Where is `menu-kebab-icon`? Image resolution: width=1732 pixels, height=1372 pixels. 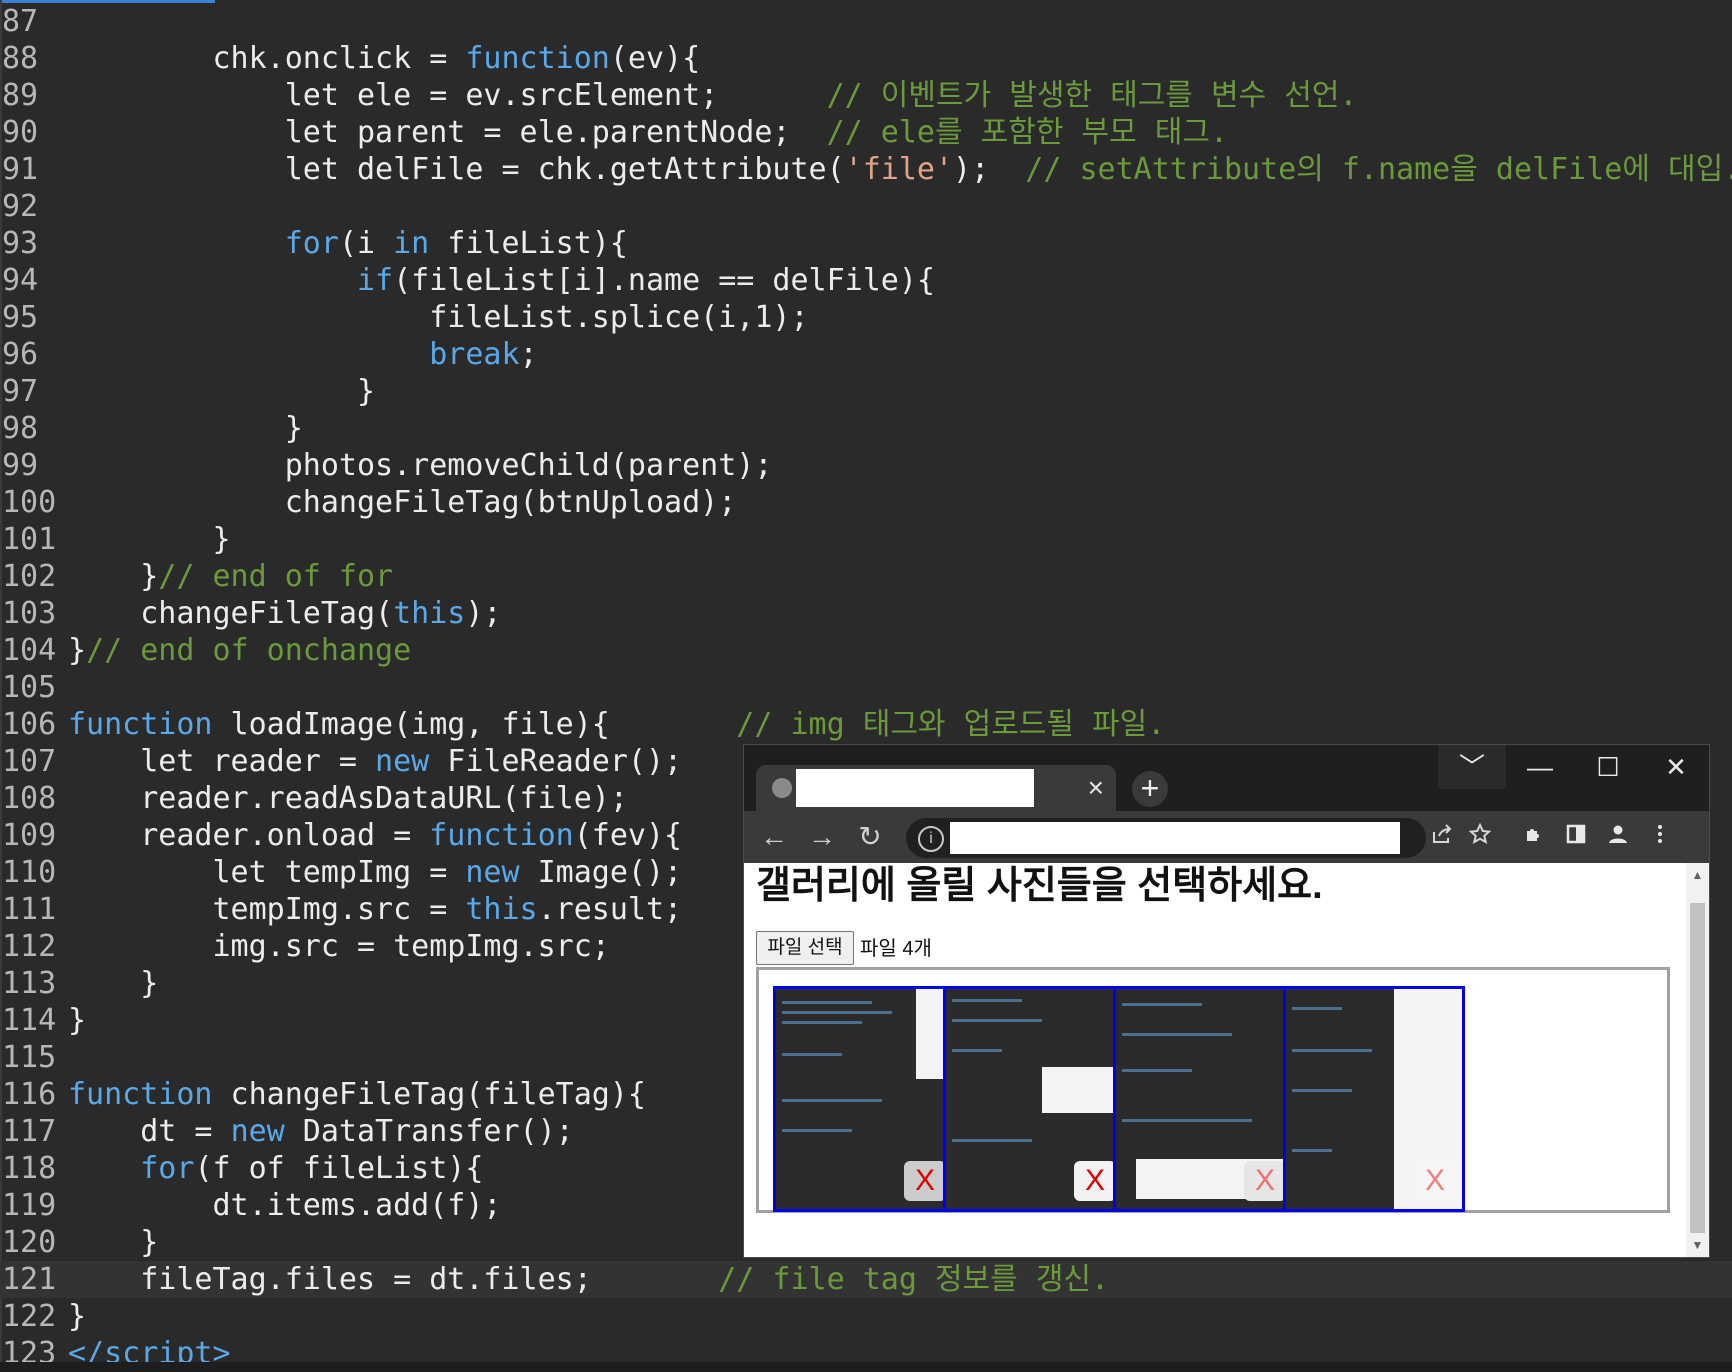 menu-kebab-icon is located at coordinates (1660, 837).